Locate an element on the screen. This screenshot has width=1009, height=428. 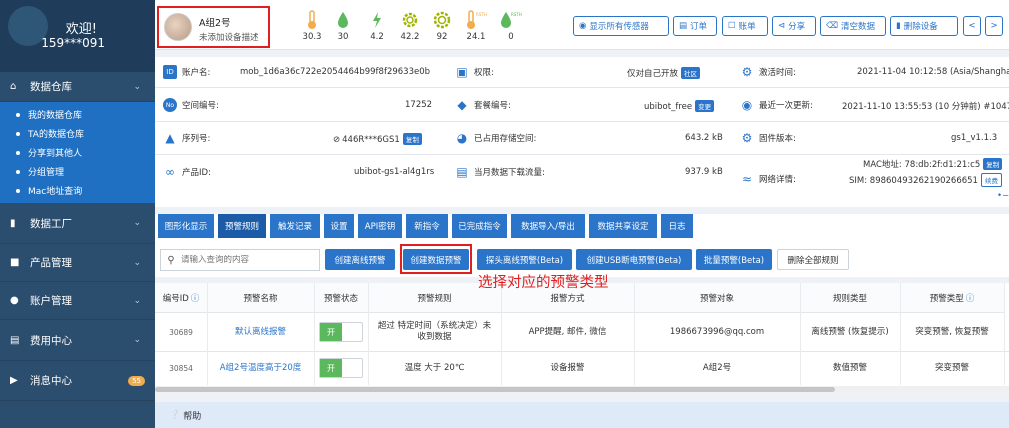
copy-serial-tag: 复制 is located at coordinates (412, 139).